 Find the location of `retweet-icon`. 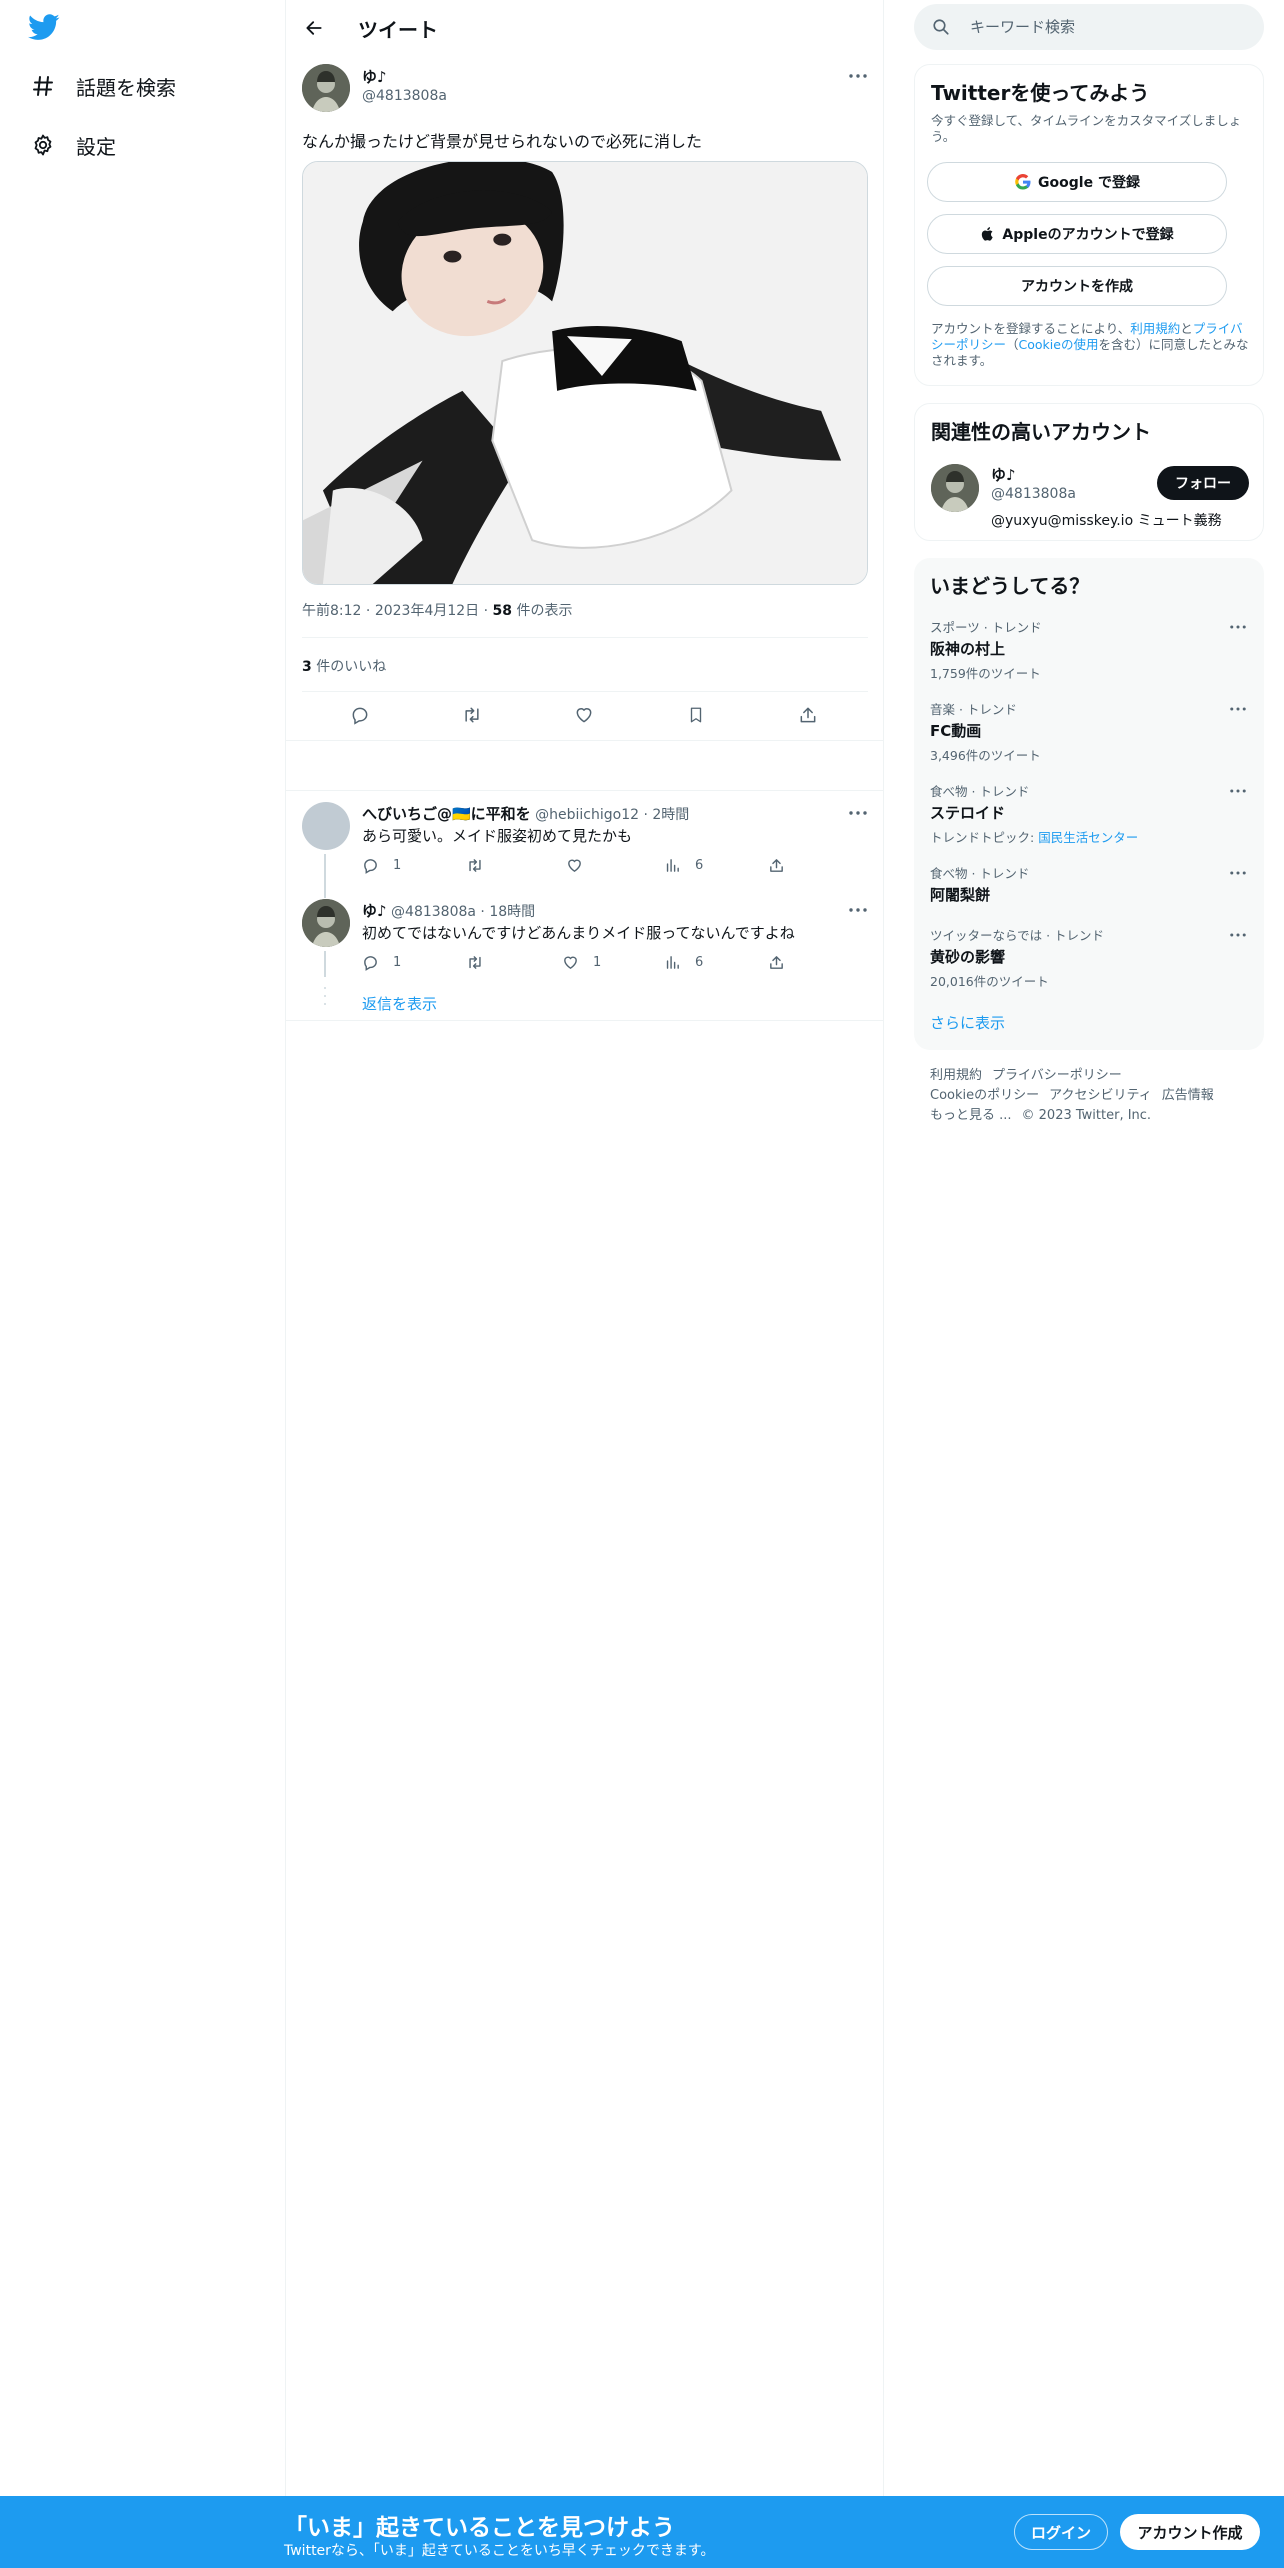

retweet-icon is located at coordinates (472, 715).